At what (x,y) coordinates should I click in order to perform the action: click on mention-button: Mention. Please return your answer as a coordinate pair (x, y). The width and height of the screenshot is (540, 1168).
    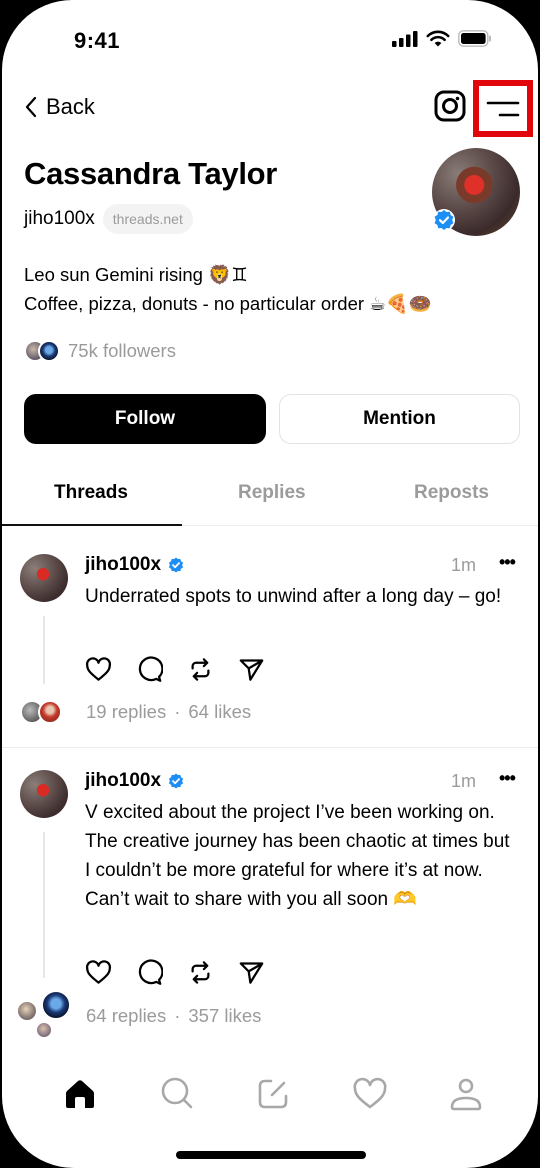
    Looking at the image, I should click on (399, 419).